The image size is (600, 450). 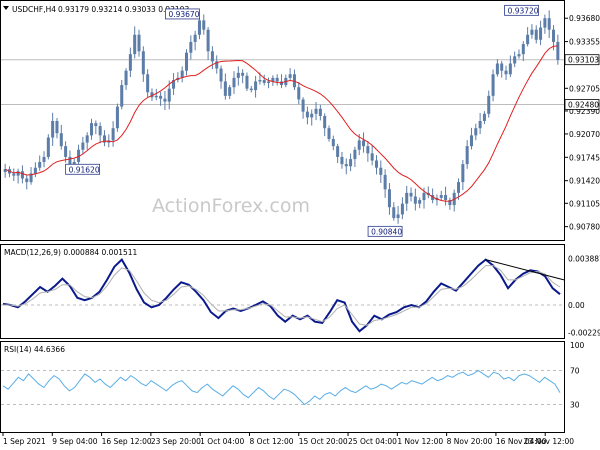 What do you see at coordinates (577, 345) in the screenshot?
I see `rsi-tick-label: 100` at bounding box center [577, 345].